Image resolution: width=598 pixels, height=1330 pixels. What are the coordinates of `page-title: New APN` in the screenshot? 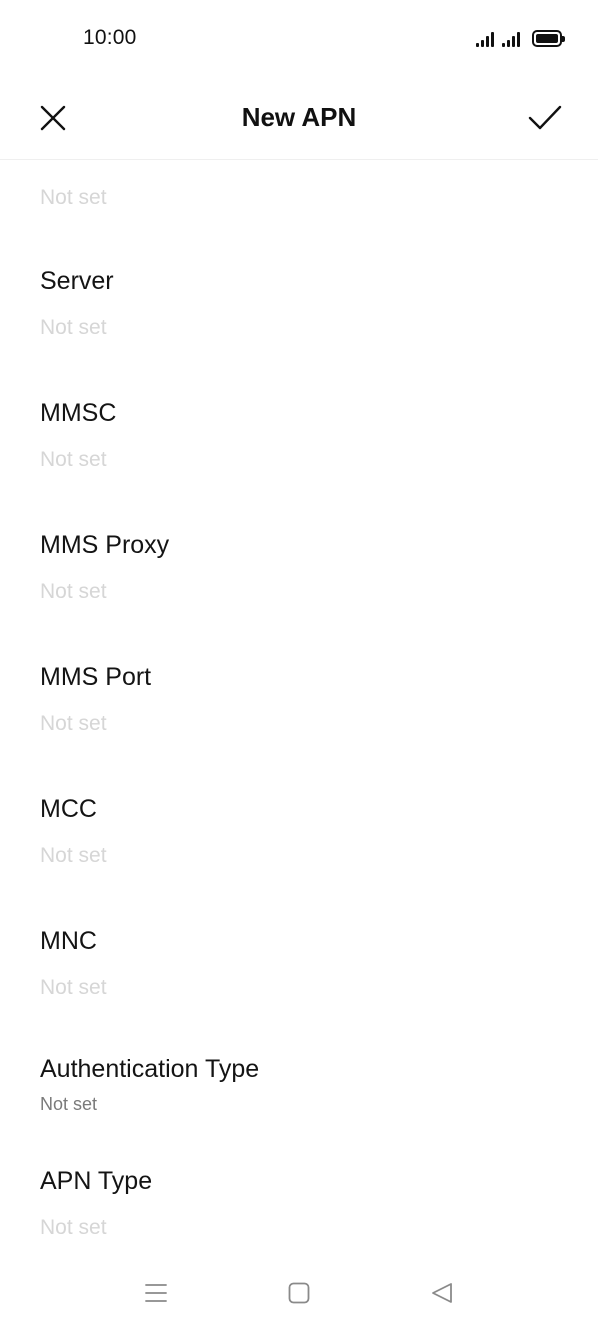 It's located at (299, 117).